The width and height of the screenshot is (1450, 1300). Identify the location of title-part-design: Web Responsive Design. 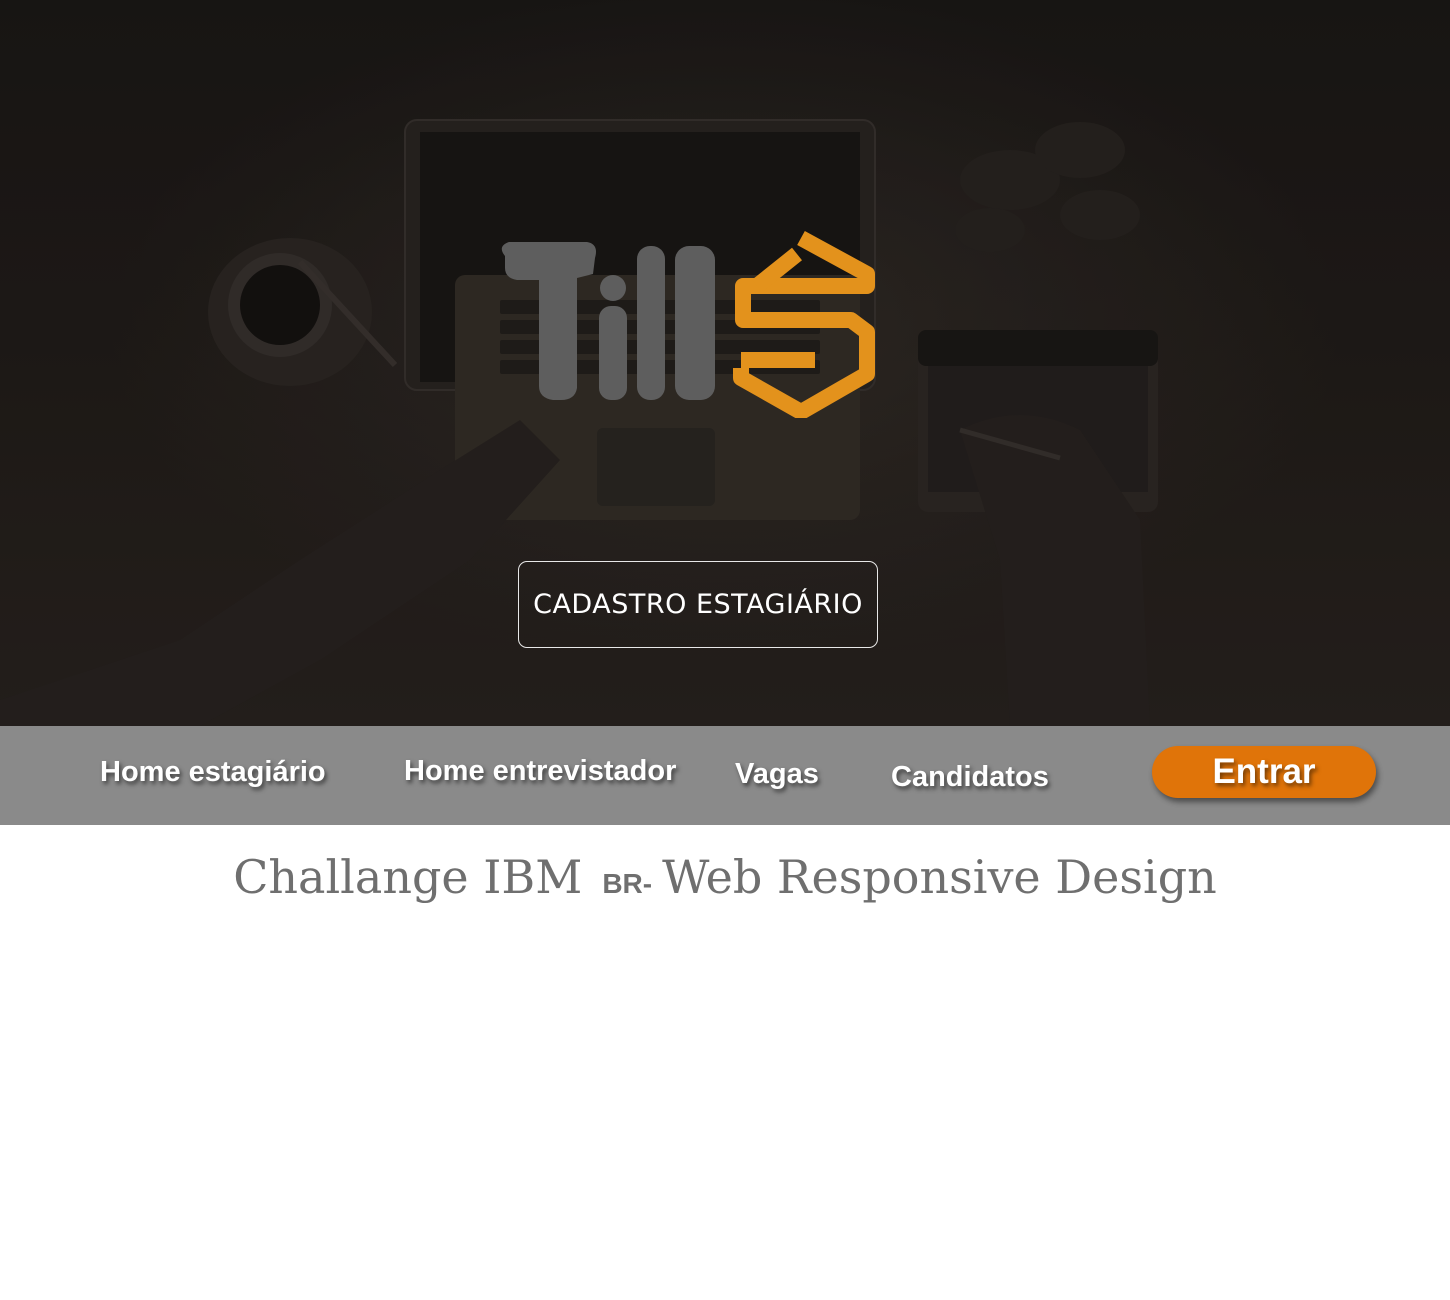
(939, 877).